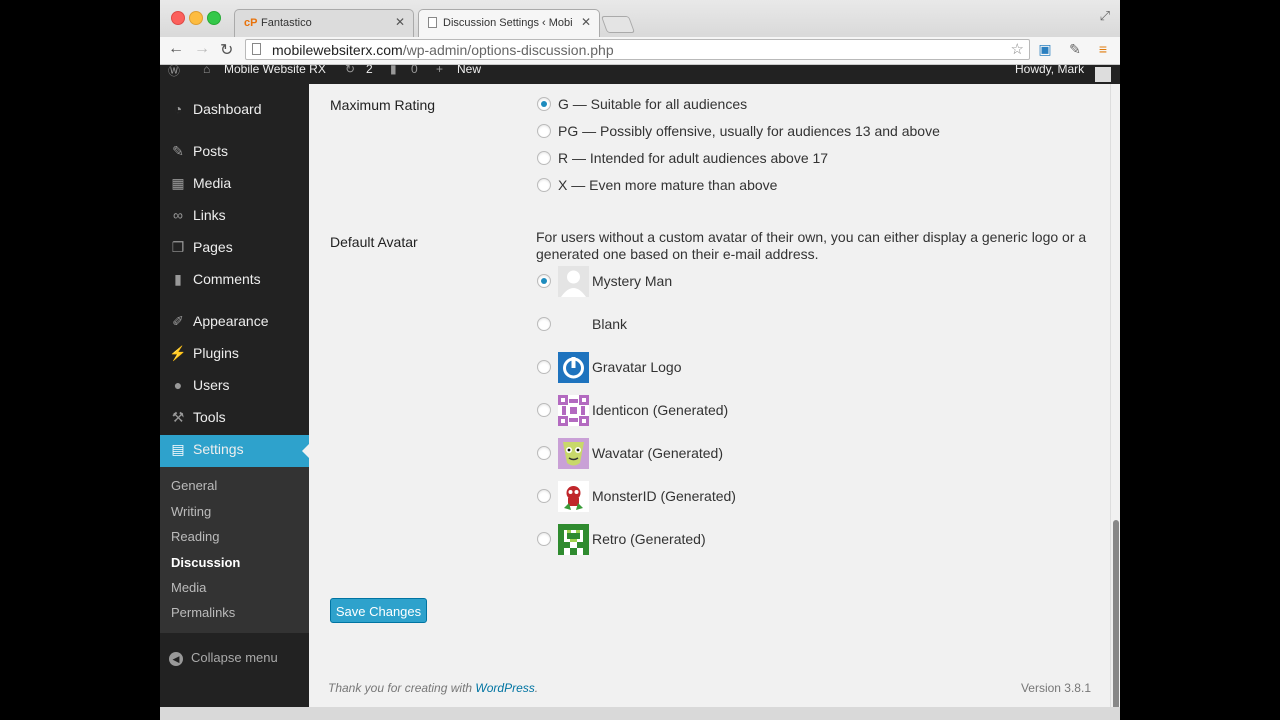 Image resolution: width=1280 pixels, height=720 pixels. I want to click on rating-option-g: G — Suitable for all audiences, so click(652, 104).